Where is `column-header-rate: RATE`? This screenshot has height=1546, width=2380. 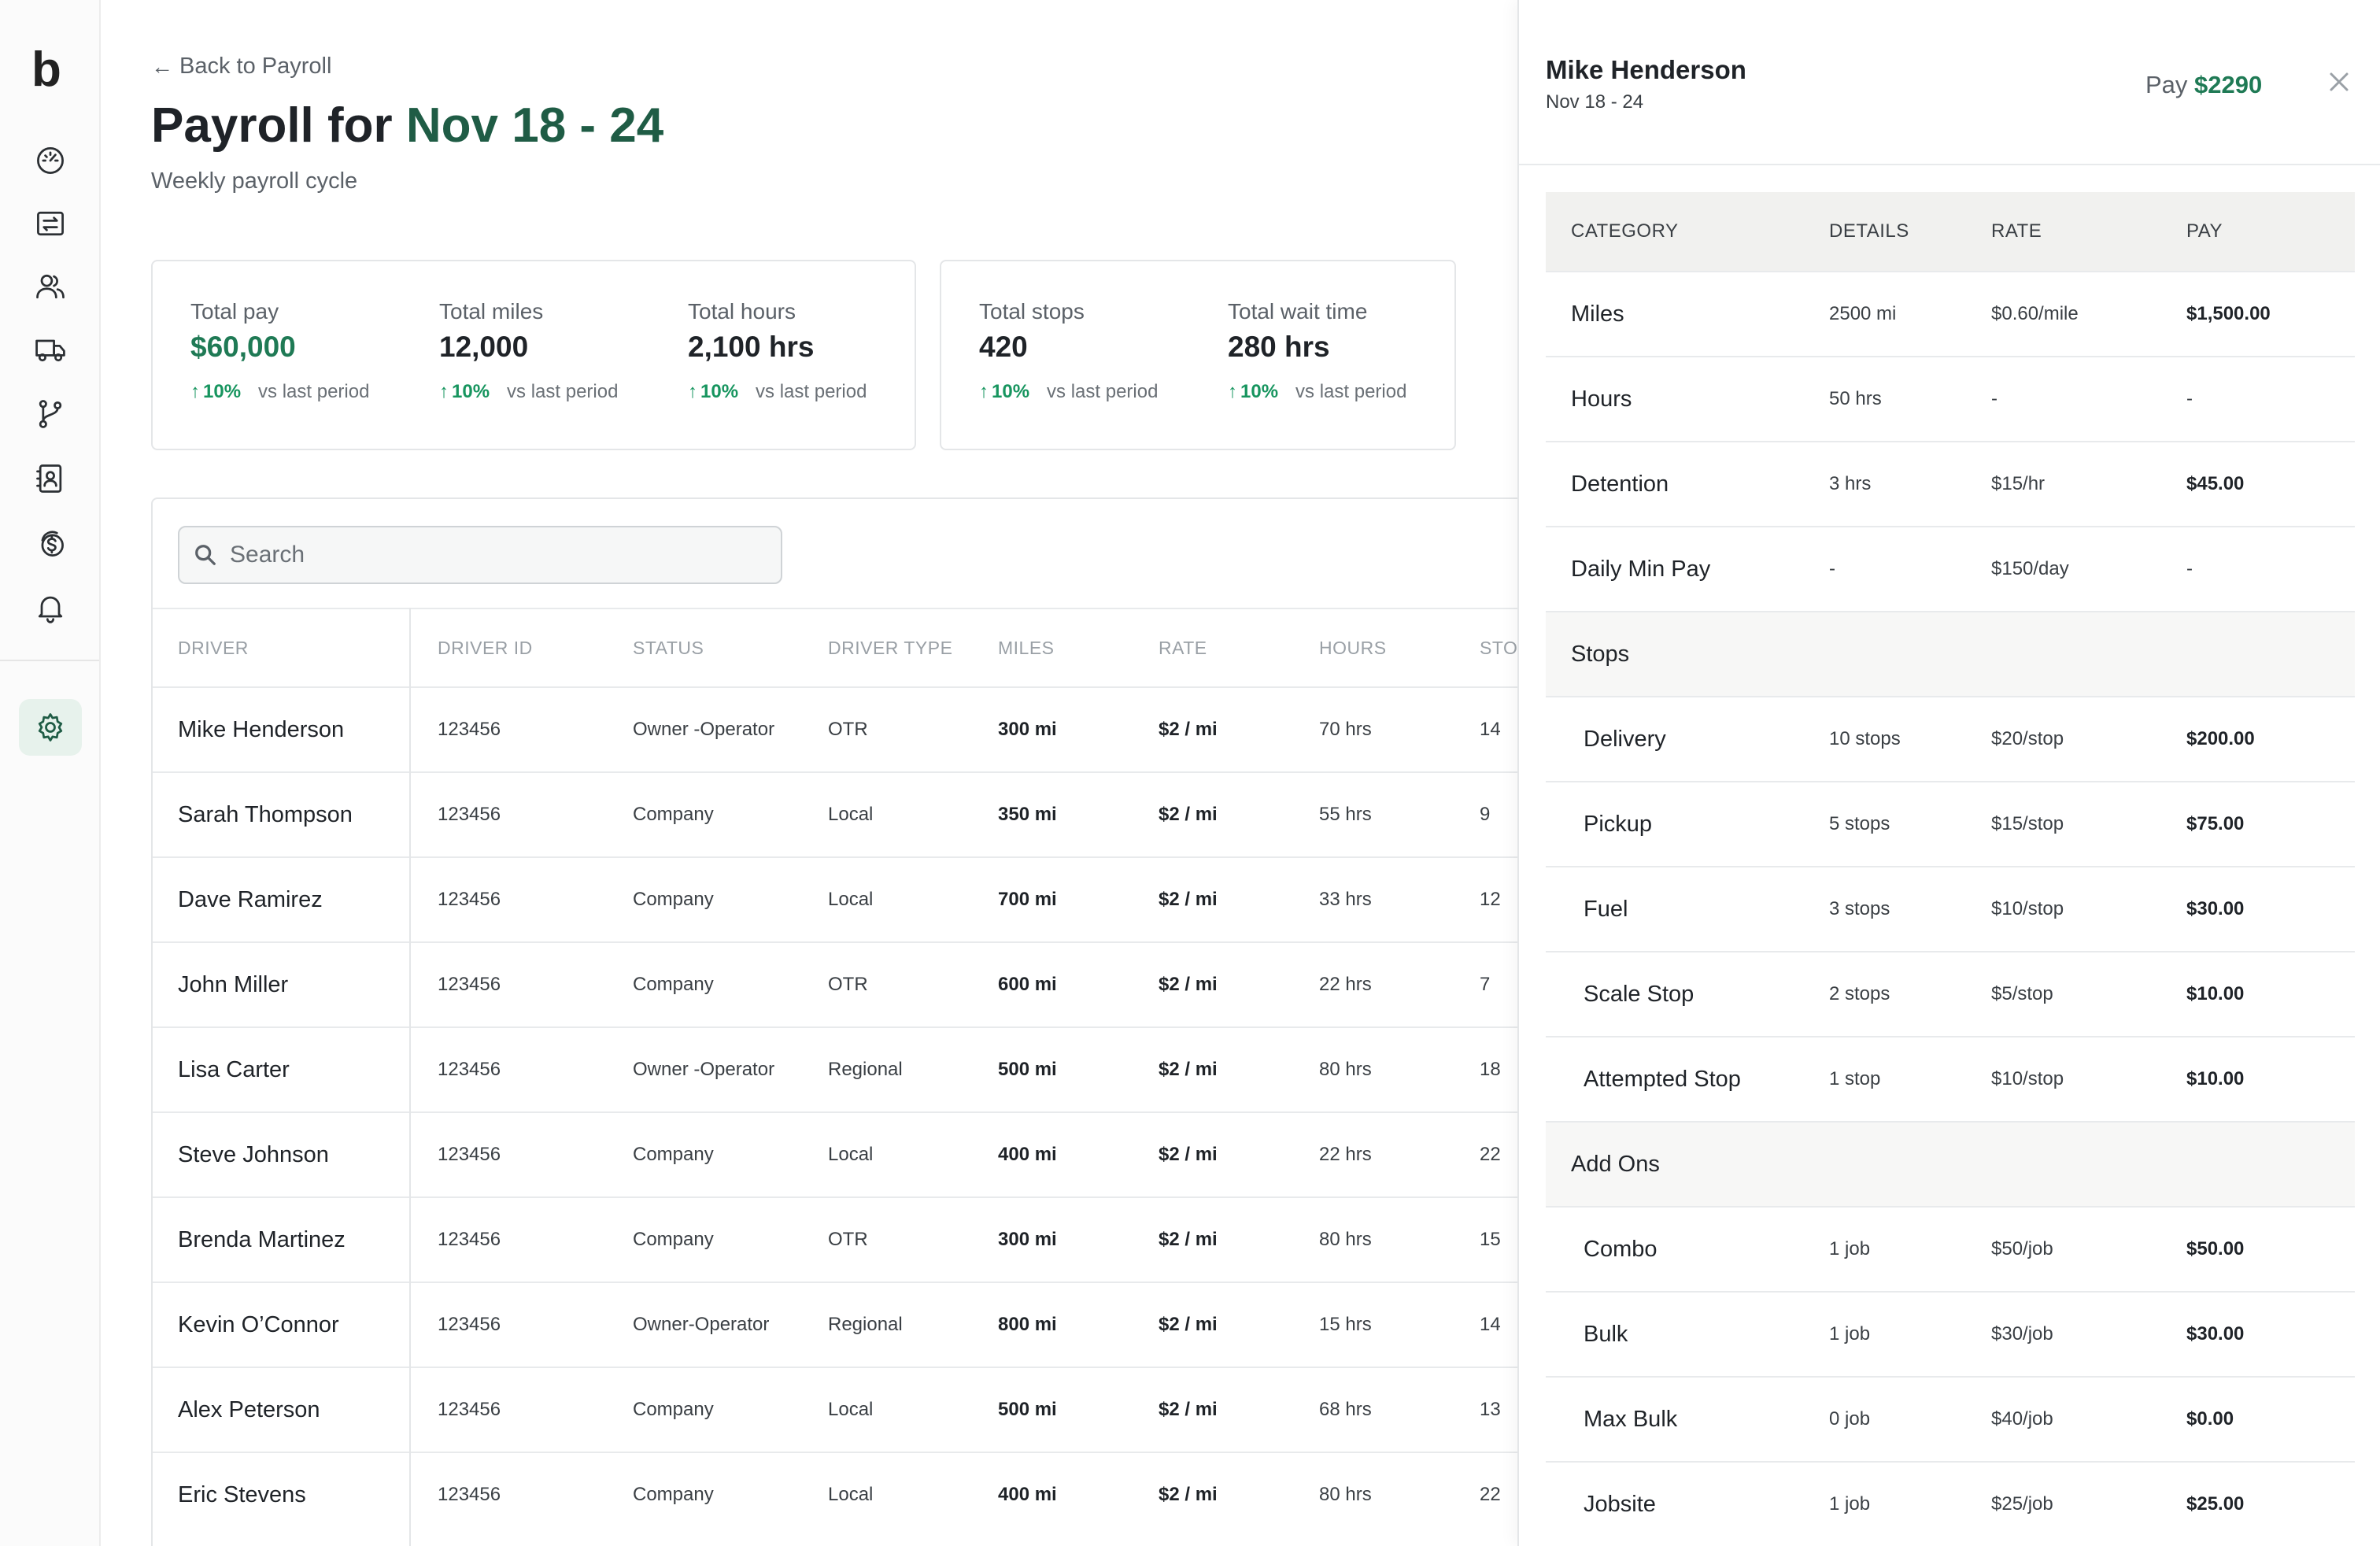
column-header-rate: RATE is located at coordinates (1183, 648).